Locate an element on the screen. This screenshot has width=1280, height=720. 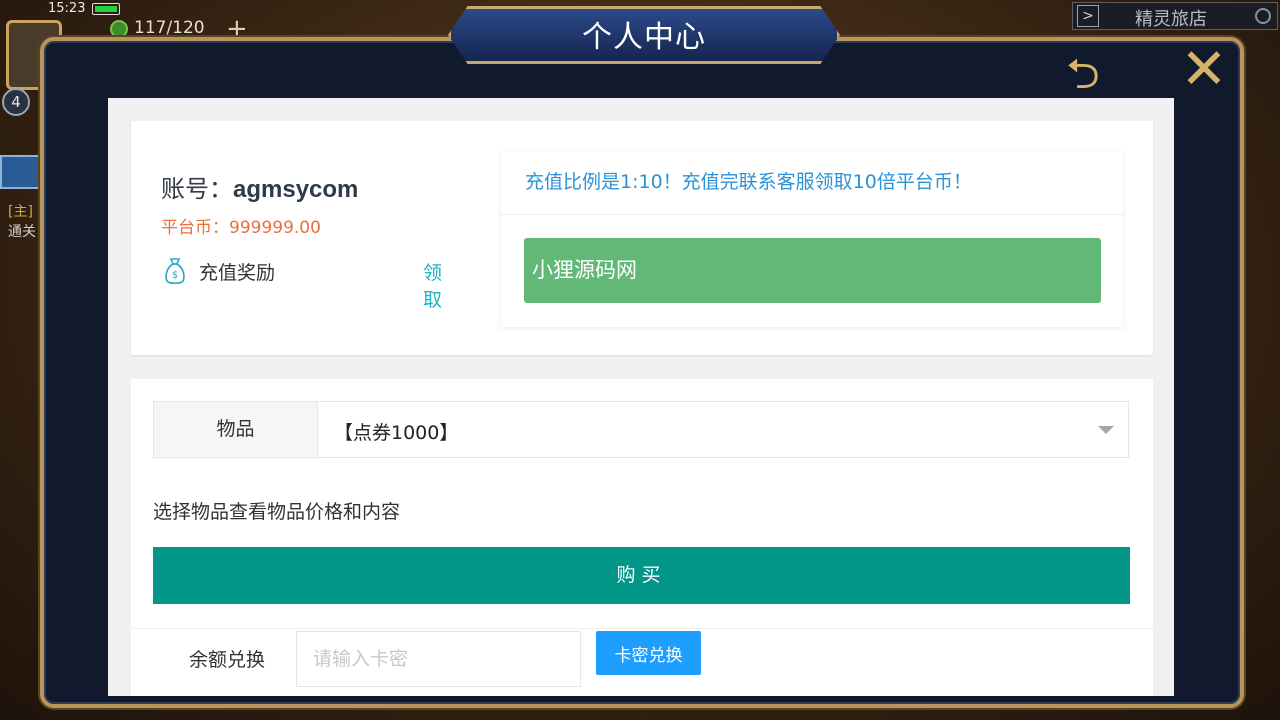
search-icon is located at coordinates (1263, 16).